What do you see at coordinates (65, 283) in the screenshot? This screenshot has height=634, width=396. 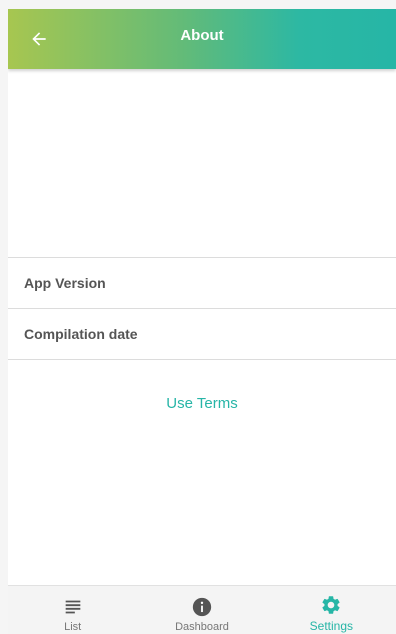 I see `app-version-label: App Version` at bounding box center [65, 283].